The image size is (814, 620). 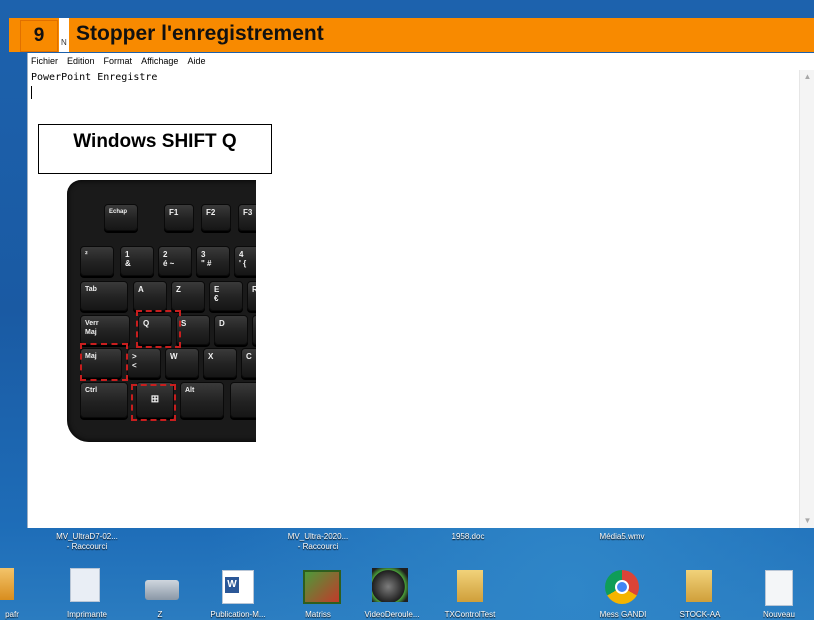 I want to click on key-d: D, so click(x=231, y=330).